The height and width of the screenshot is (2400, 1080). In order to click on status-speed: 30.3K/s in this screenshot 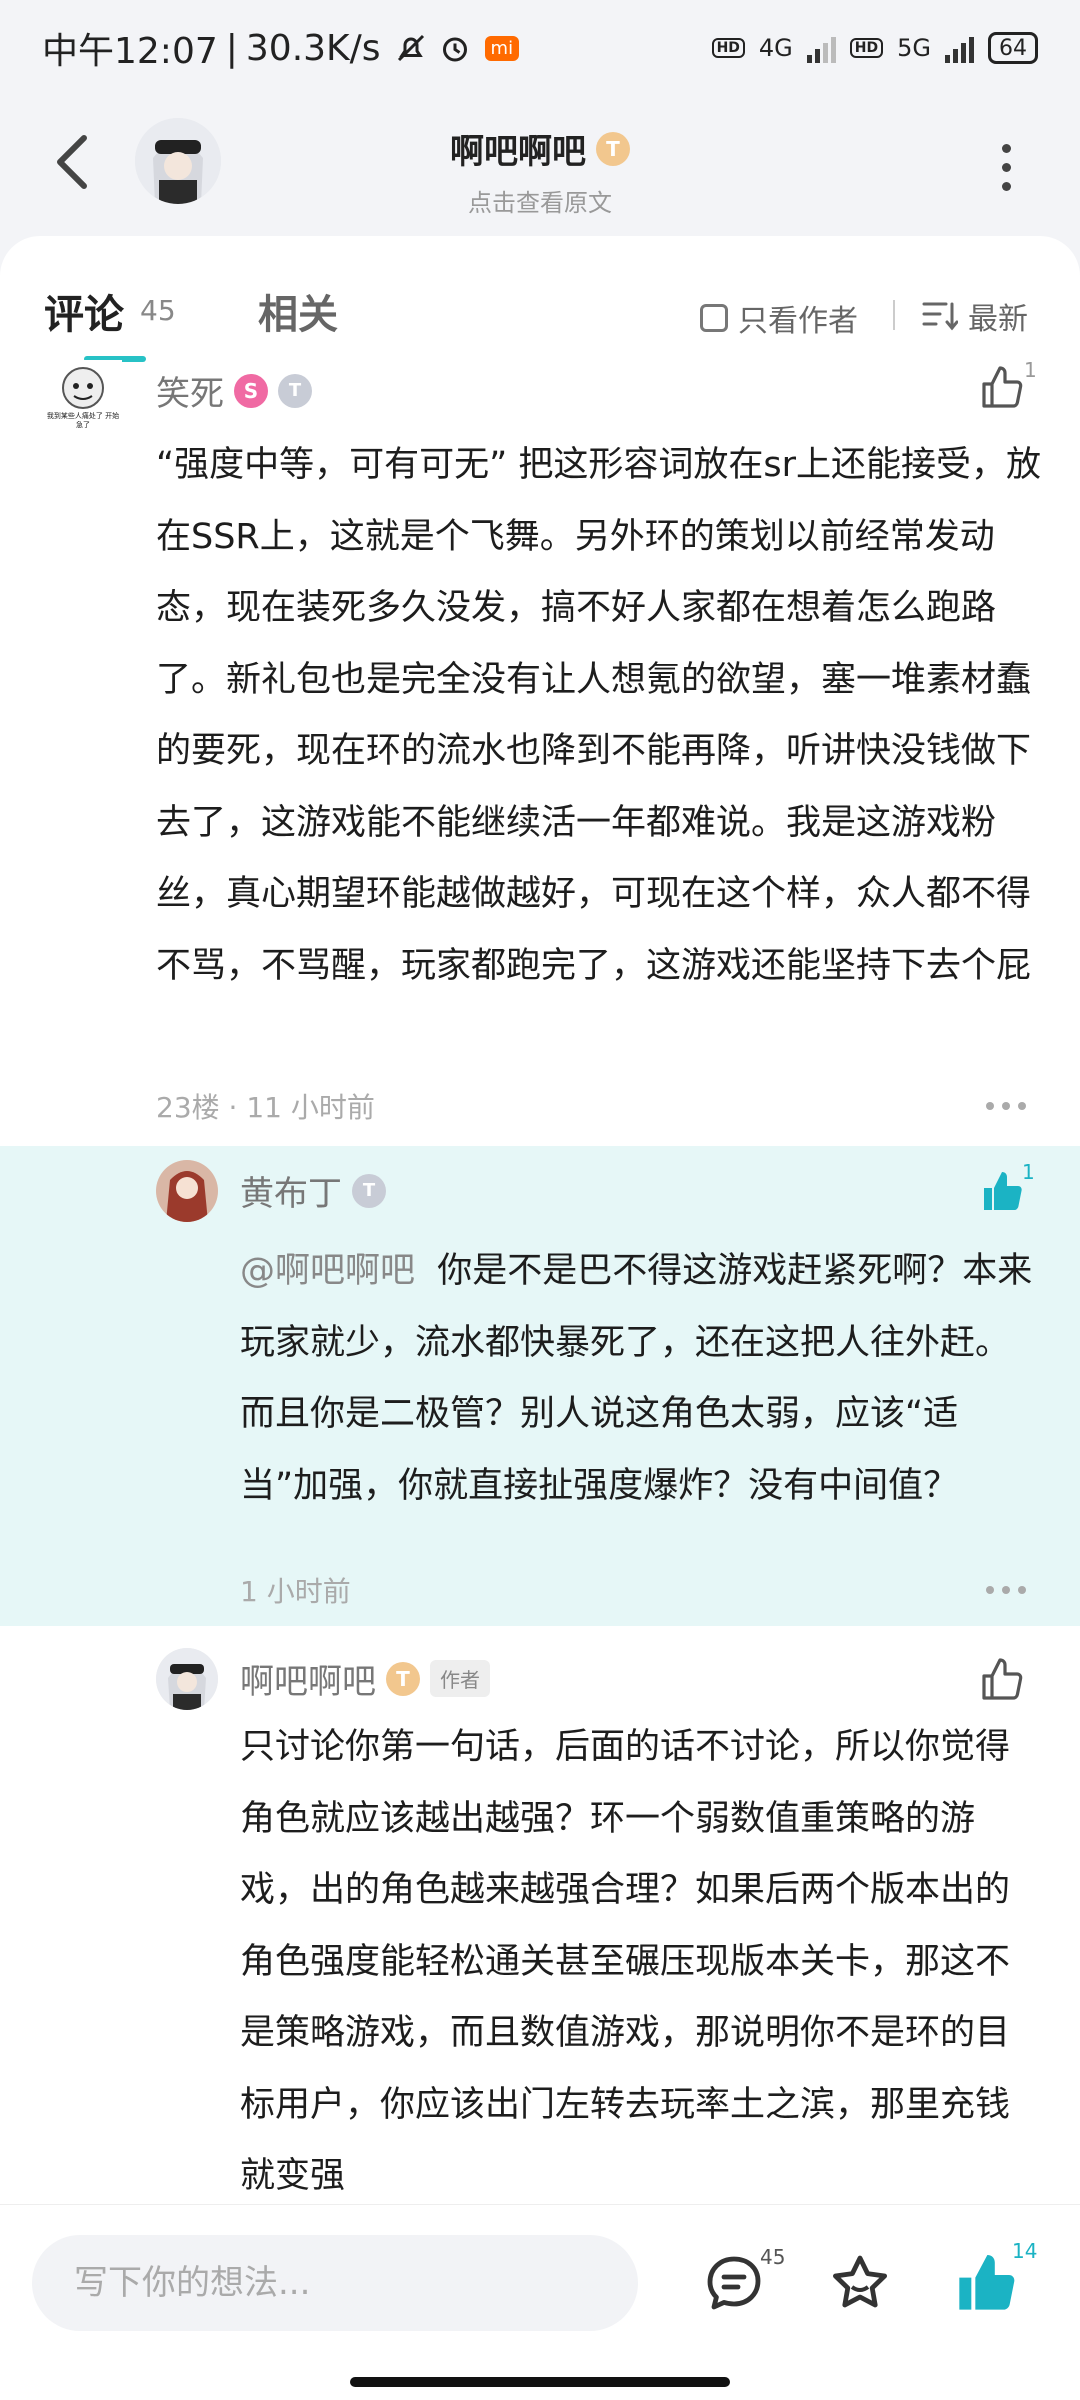, I will do `click(313, 48)`.